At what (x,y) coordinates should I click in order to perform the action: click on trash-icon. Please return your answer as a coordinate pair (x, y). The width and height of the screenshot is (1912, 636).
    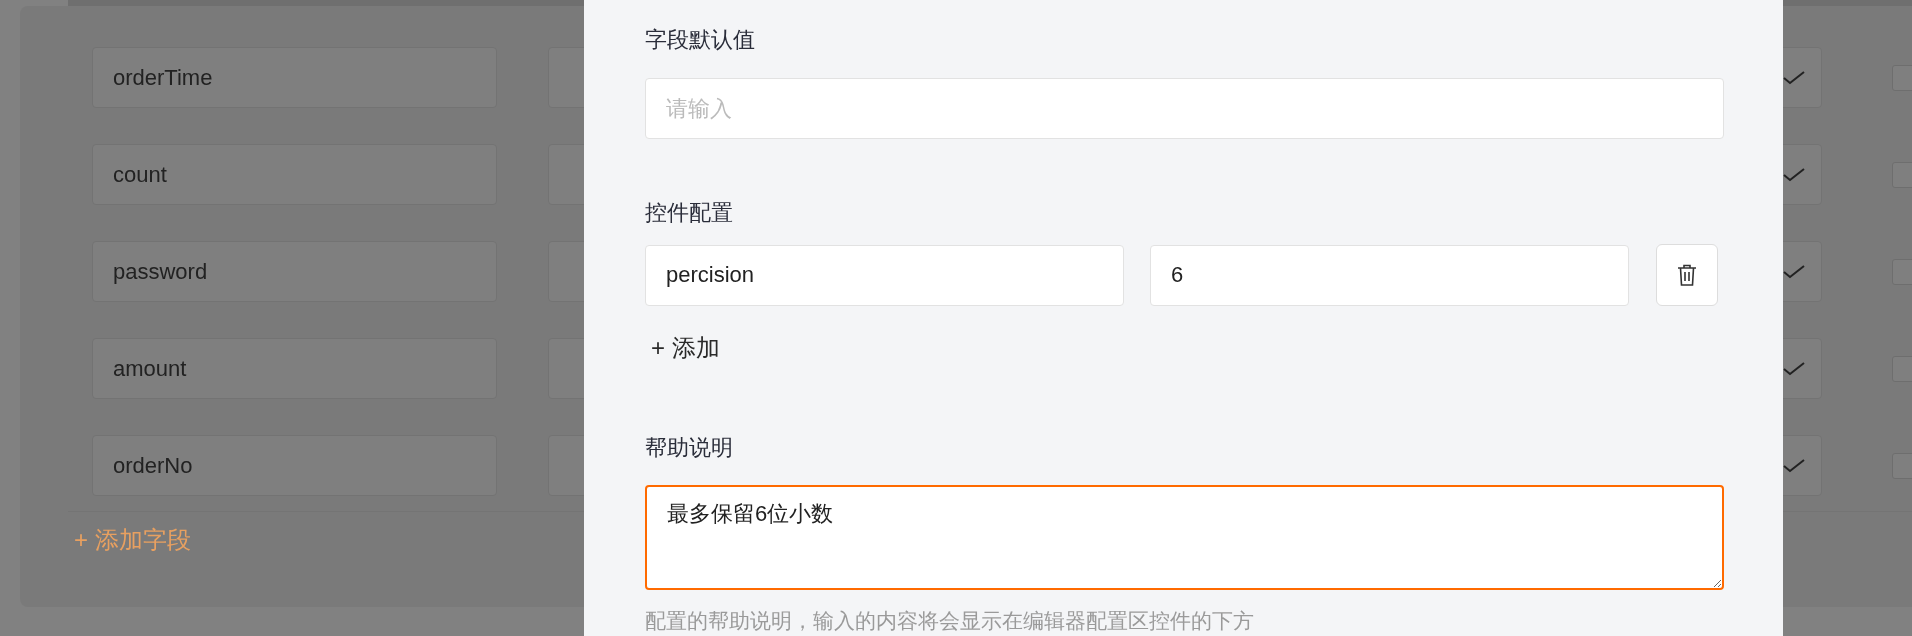
    Looking at the image, I should click on (1687, 275).